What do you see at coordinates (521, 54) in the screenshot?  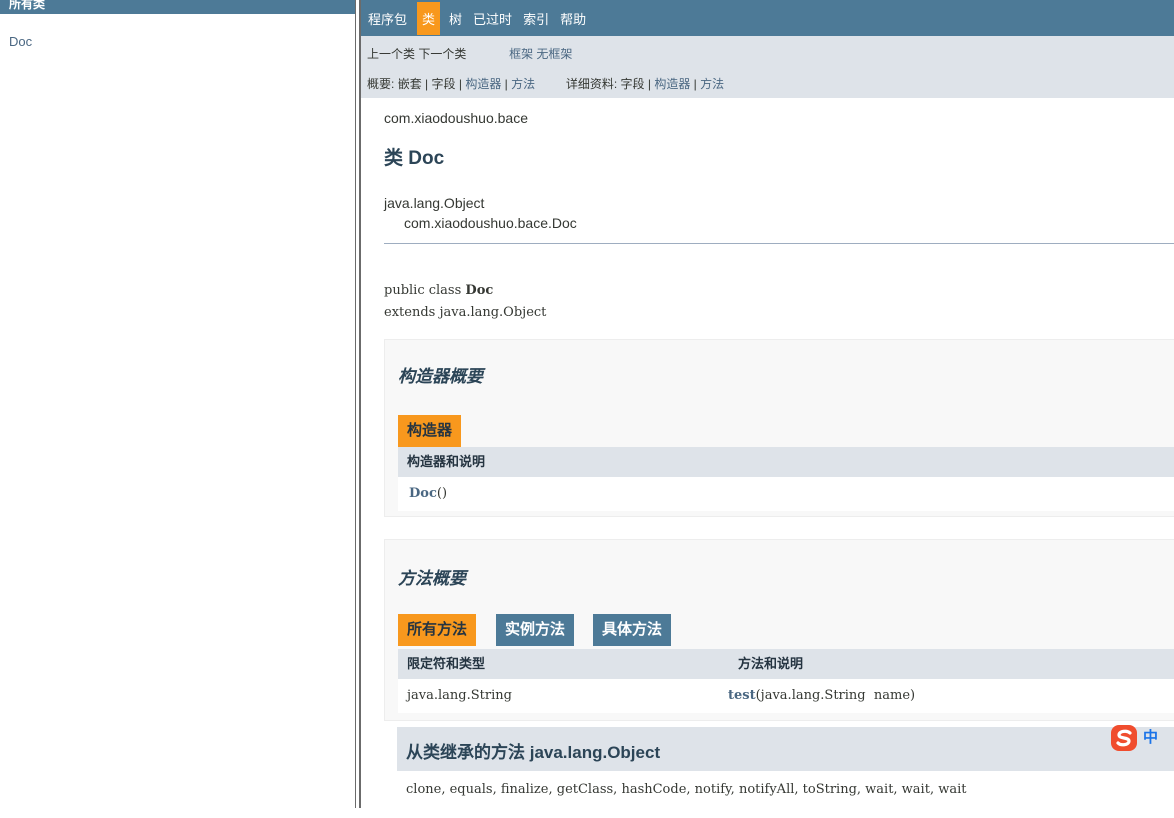 I see `frames-link: 框架` at bounding box center [521, 54].